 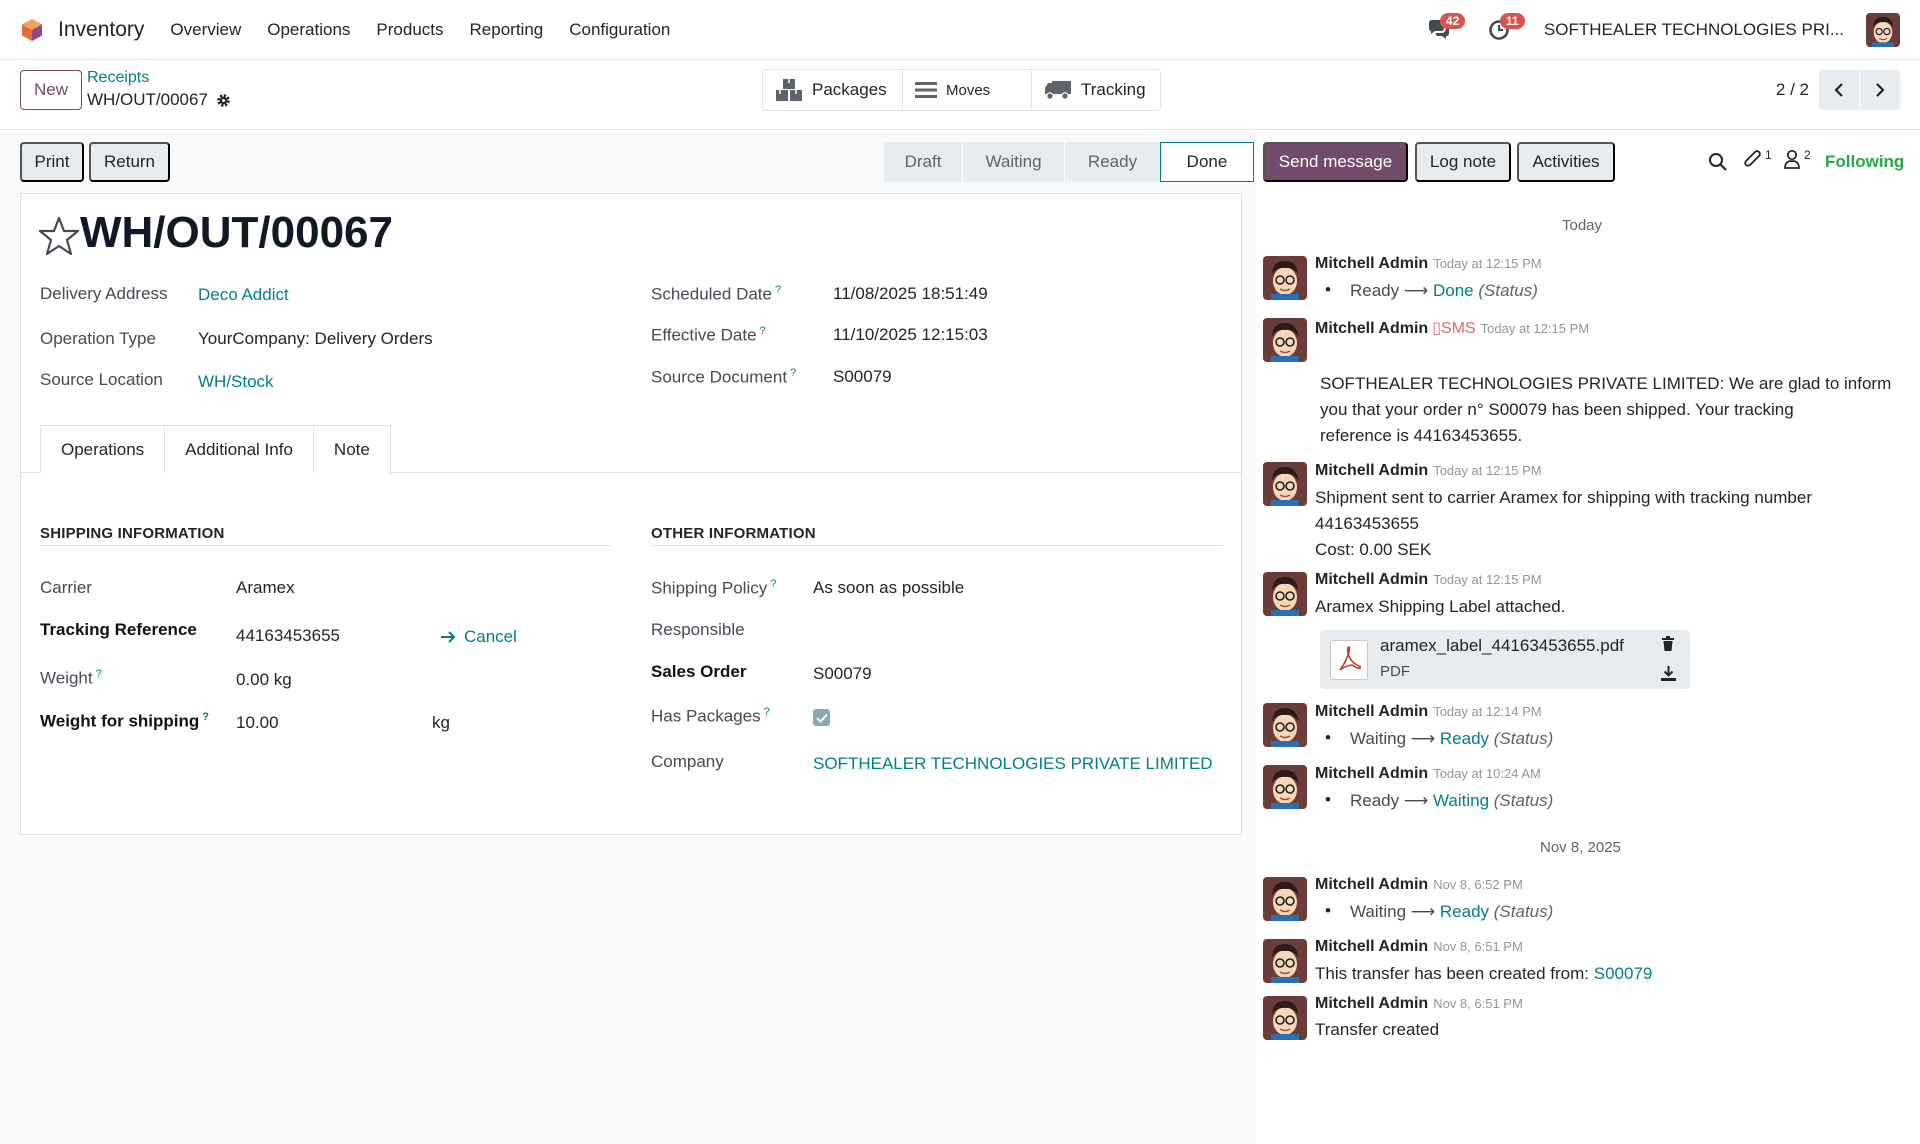 I want to click on log-note-button: Log note, so click(x=1463, y=162).